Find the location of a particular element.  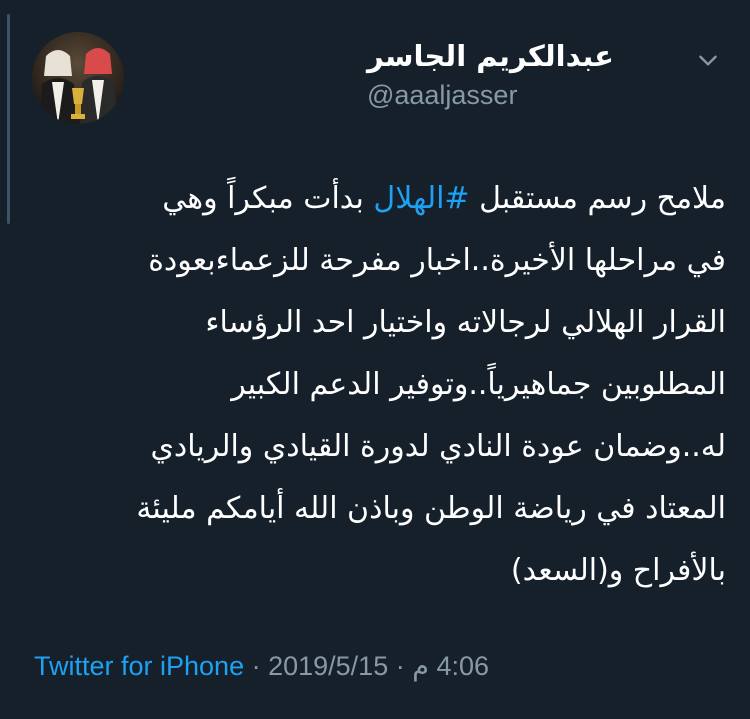

user-handle: @aaaljasser is located at coordinates (490, 95).